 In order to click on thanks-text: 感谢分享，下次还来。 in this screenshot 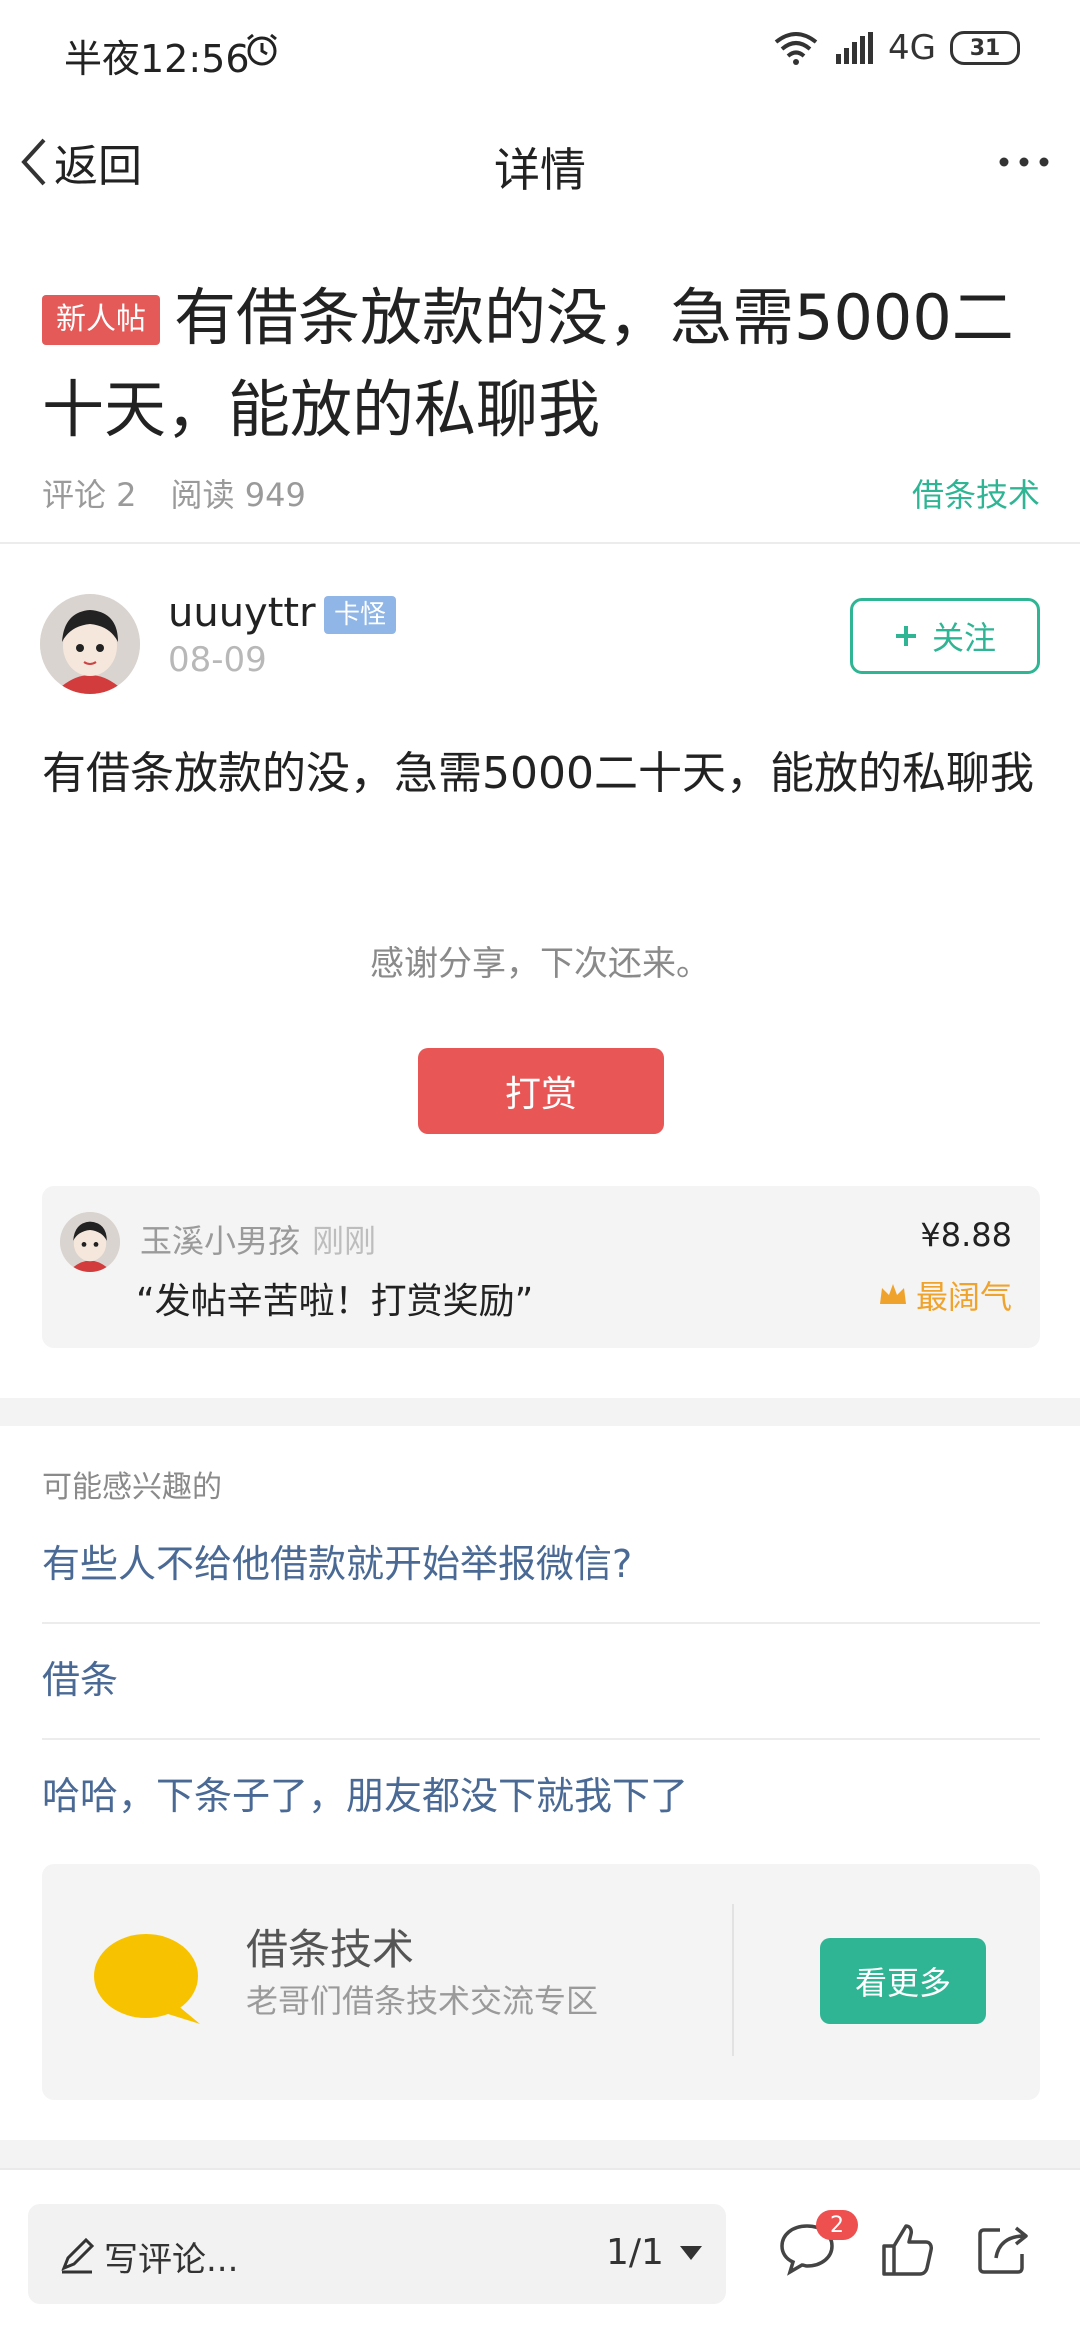, I will do `click(540, 964)`.